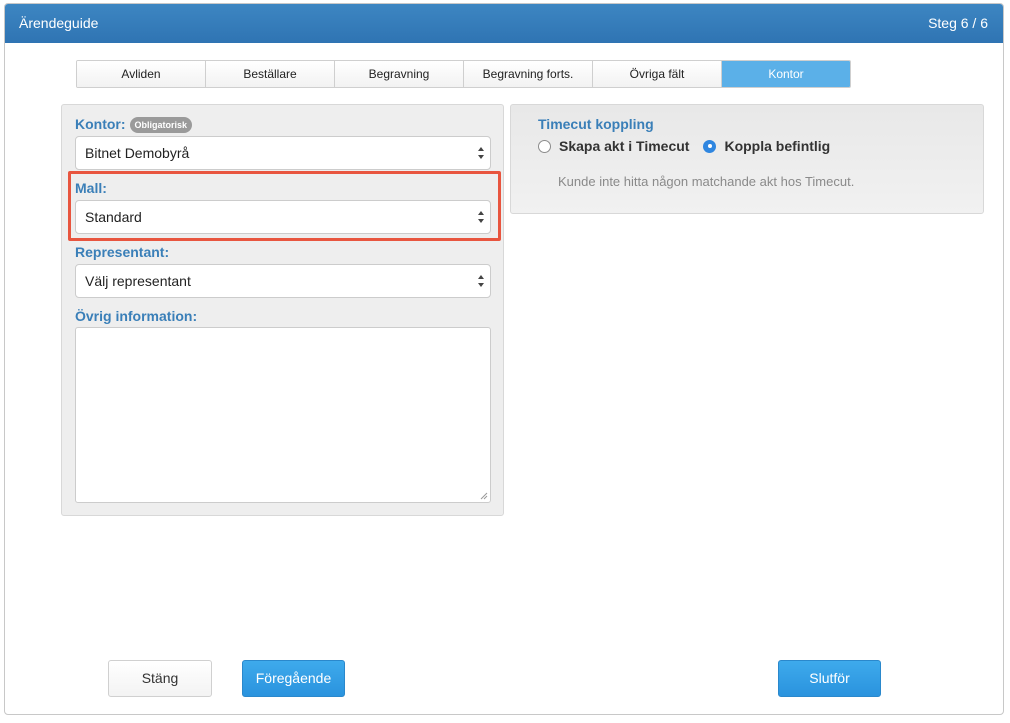 The image size is (1010, 723). What do you see at coordinates (100, 124) in the screenshot?
I see `kontor-label: Kontor:` at bounding box center [100, 124].